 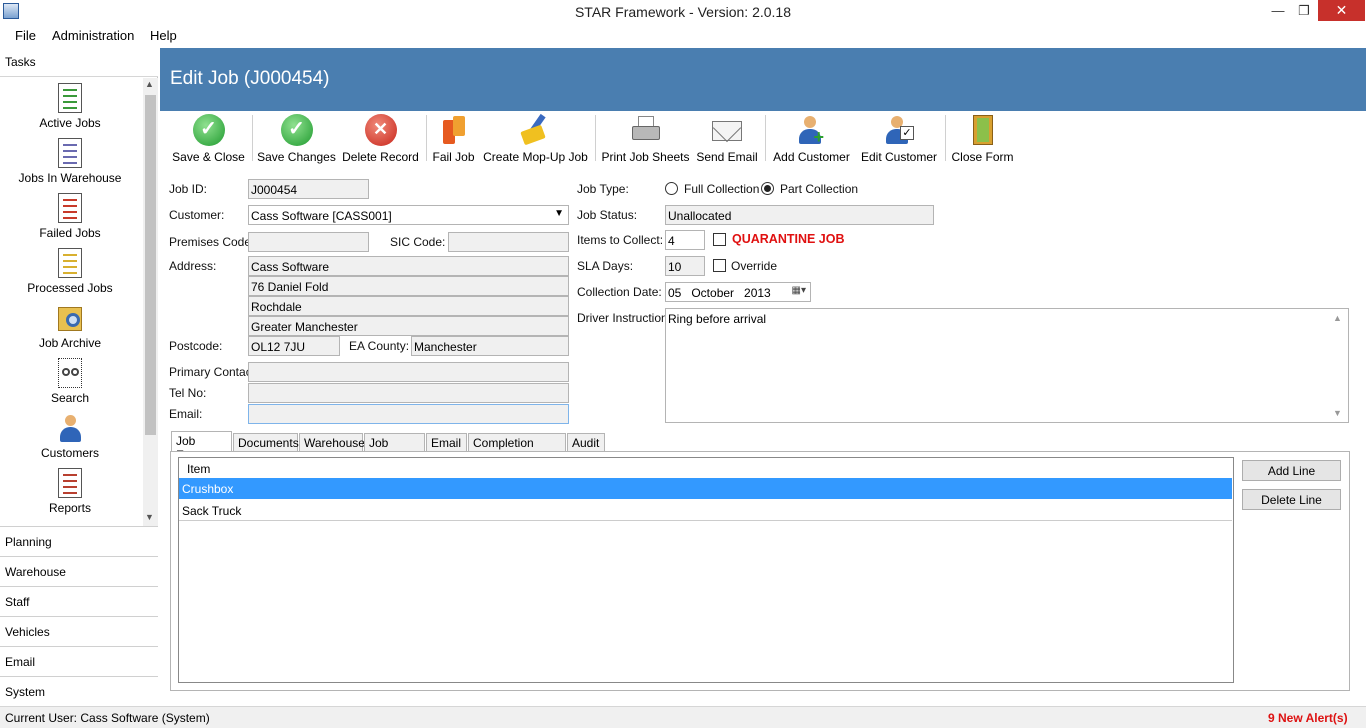 I want to click on task-processed-jobs: Processed Jobs, so click(x=70, y=271).